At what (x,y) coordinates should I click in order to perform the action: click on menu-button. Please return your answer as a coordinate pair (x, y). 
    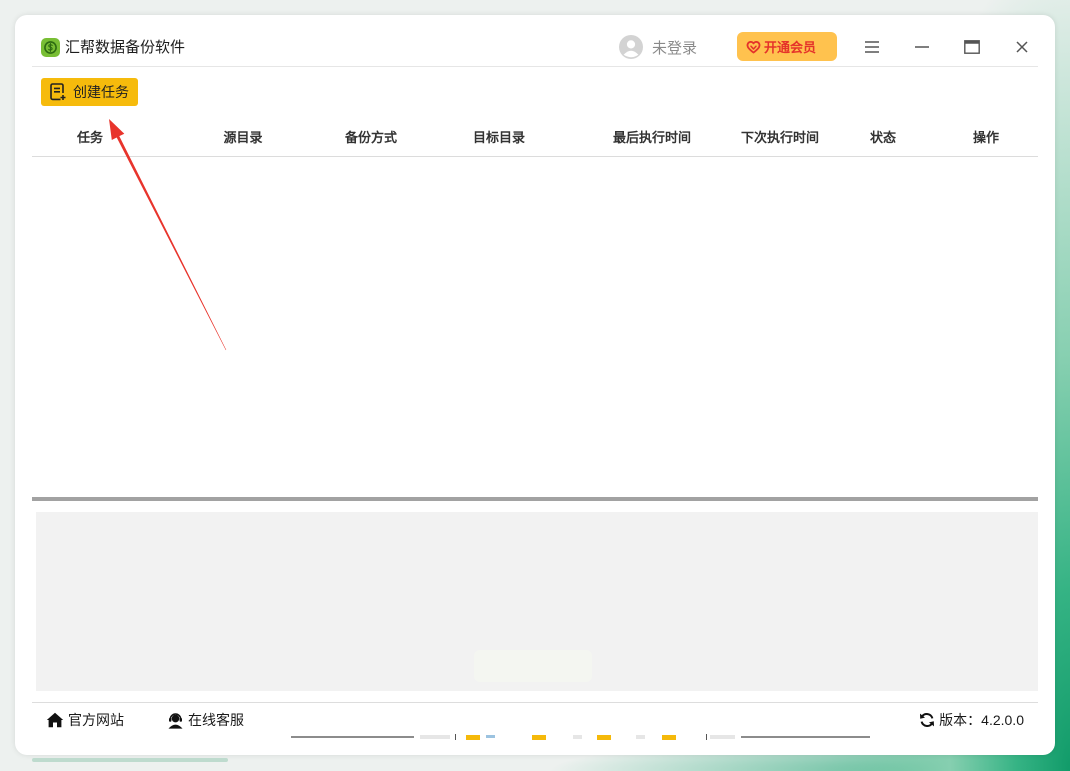
    Looking at the image, I should click on (872, 47).